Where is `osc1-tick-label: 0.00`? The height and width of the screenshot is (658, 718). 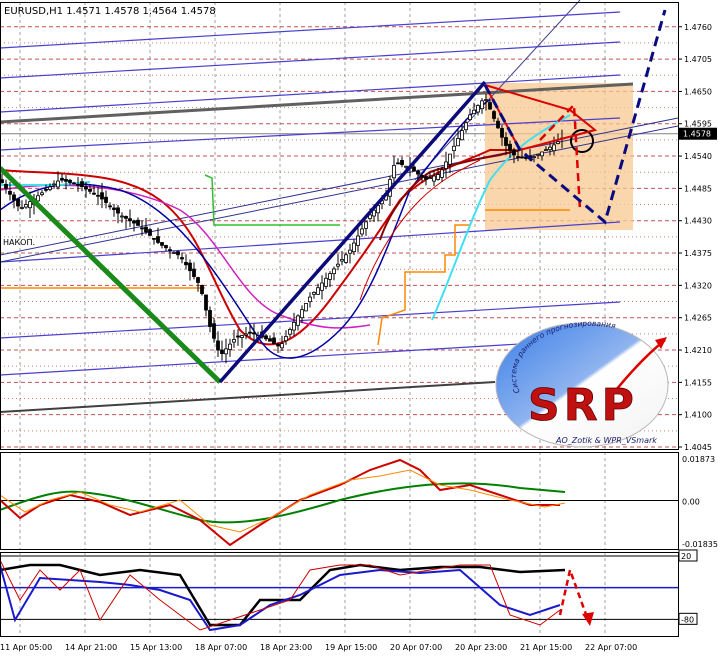 osc1-tick-label: 0.00 is located at coordinates (691, 502).